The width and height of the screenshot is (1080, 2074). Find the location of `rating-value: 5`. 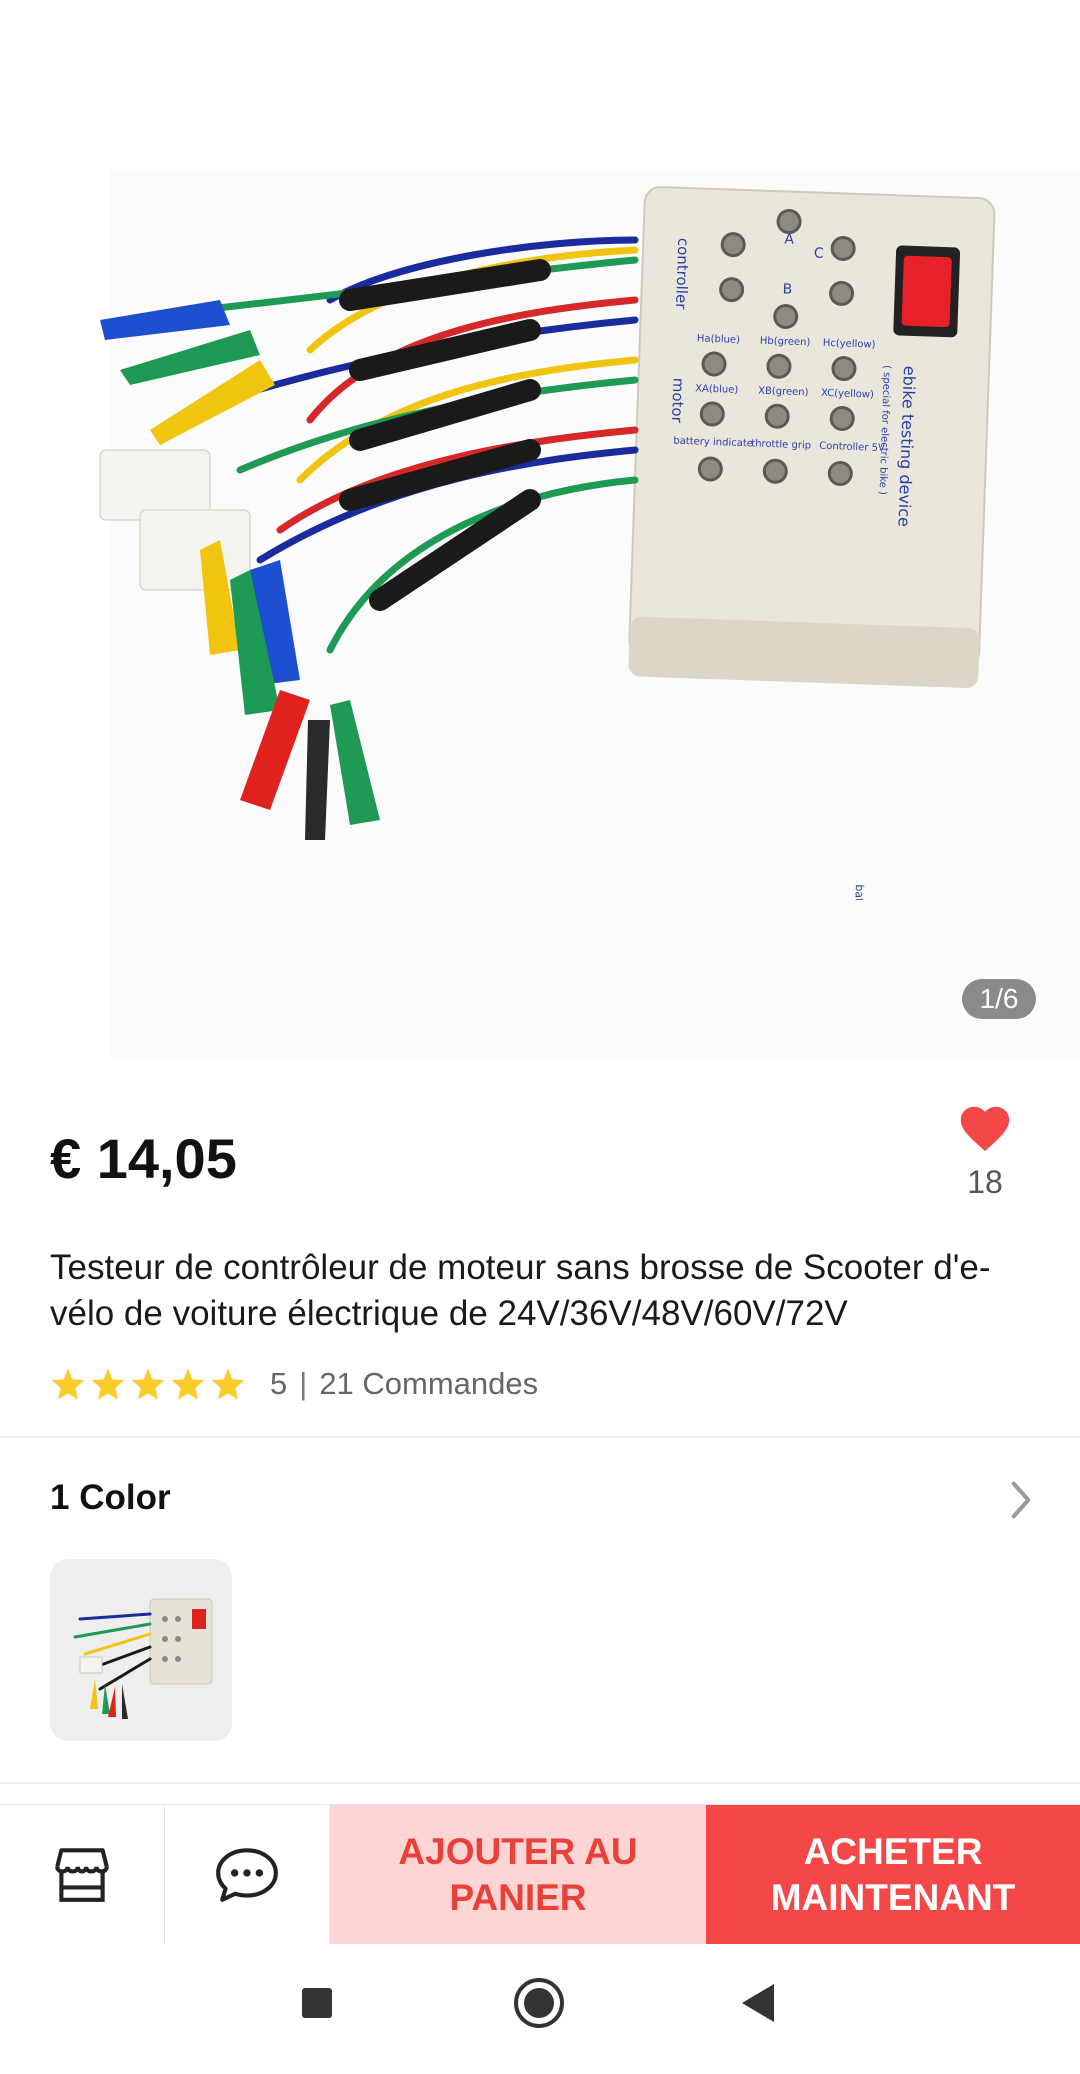

rating-value: 5 is located at coordinates (279, 1383).